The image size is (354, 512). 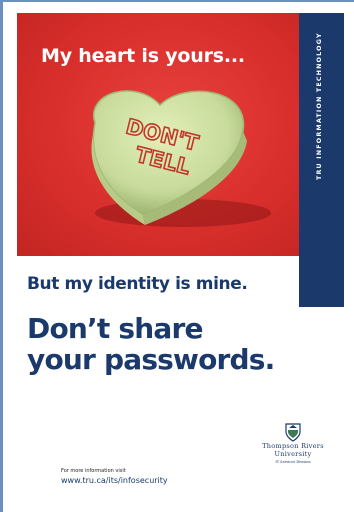 I want to click on more-info-label: For more information visit, so click(x=93, y=471).